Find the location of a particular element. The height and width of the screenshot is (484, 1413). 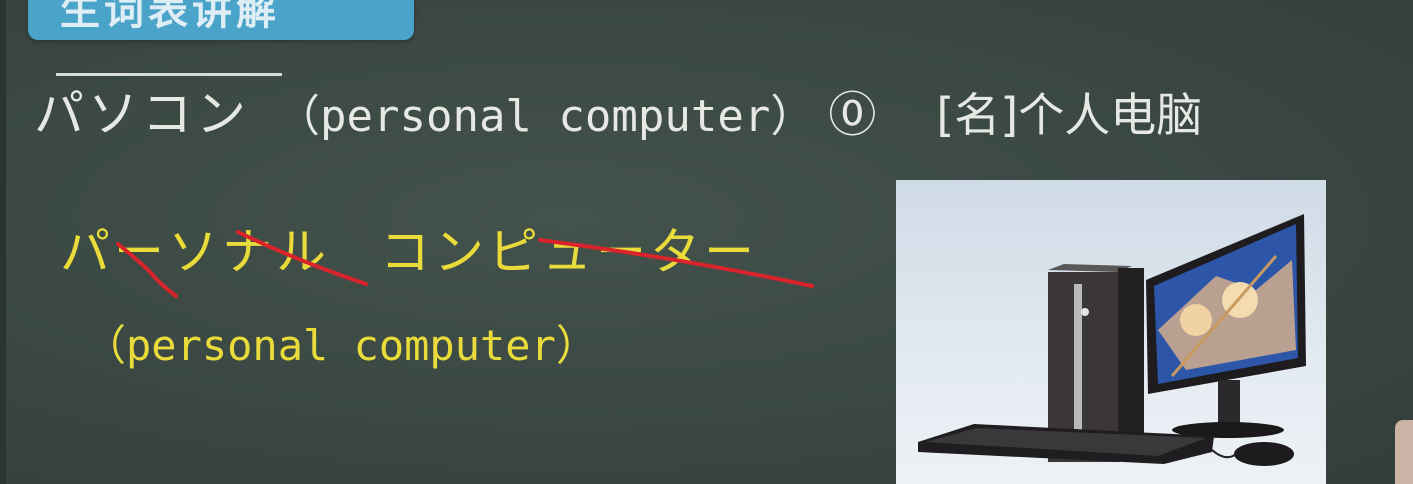

board-edge is located at coordinates (3, 242).